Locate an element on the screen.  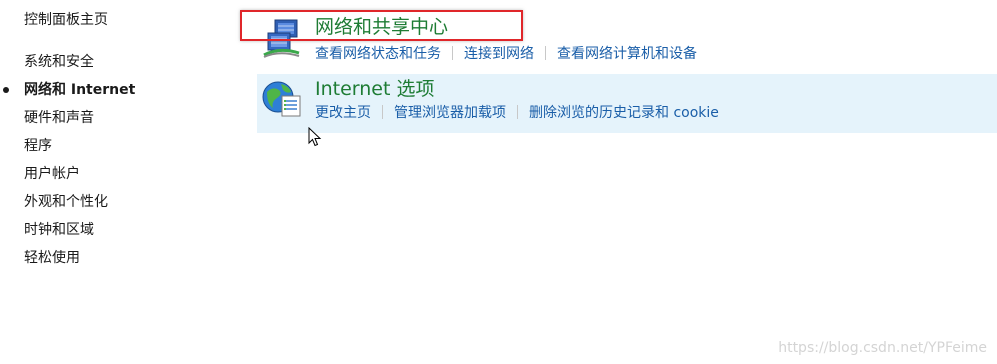
change-home-page-link: 更改主页 is located at coordinates (343, 113).